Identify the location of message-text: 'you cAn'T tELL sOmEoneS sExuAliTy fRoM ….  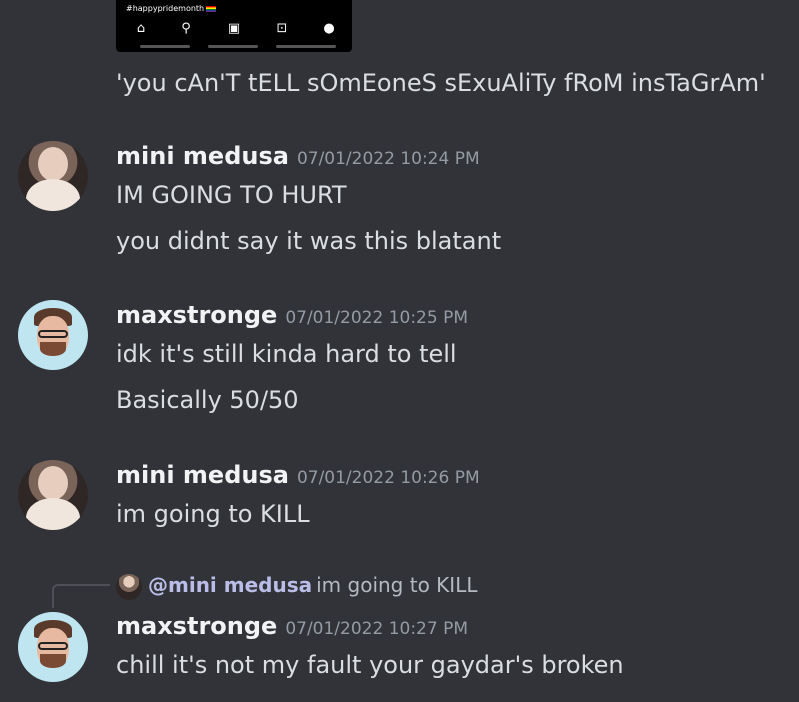
(441, 83).